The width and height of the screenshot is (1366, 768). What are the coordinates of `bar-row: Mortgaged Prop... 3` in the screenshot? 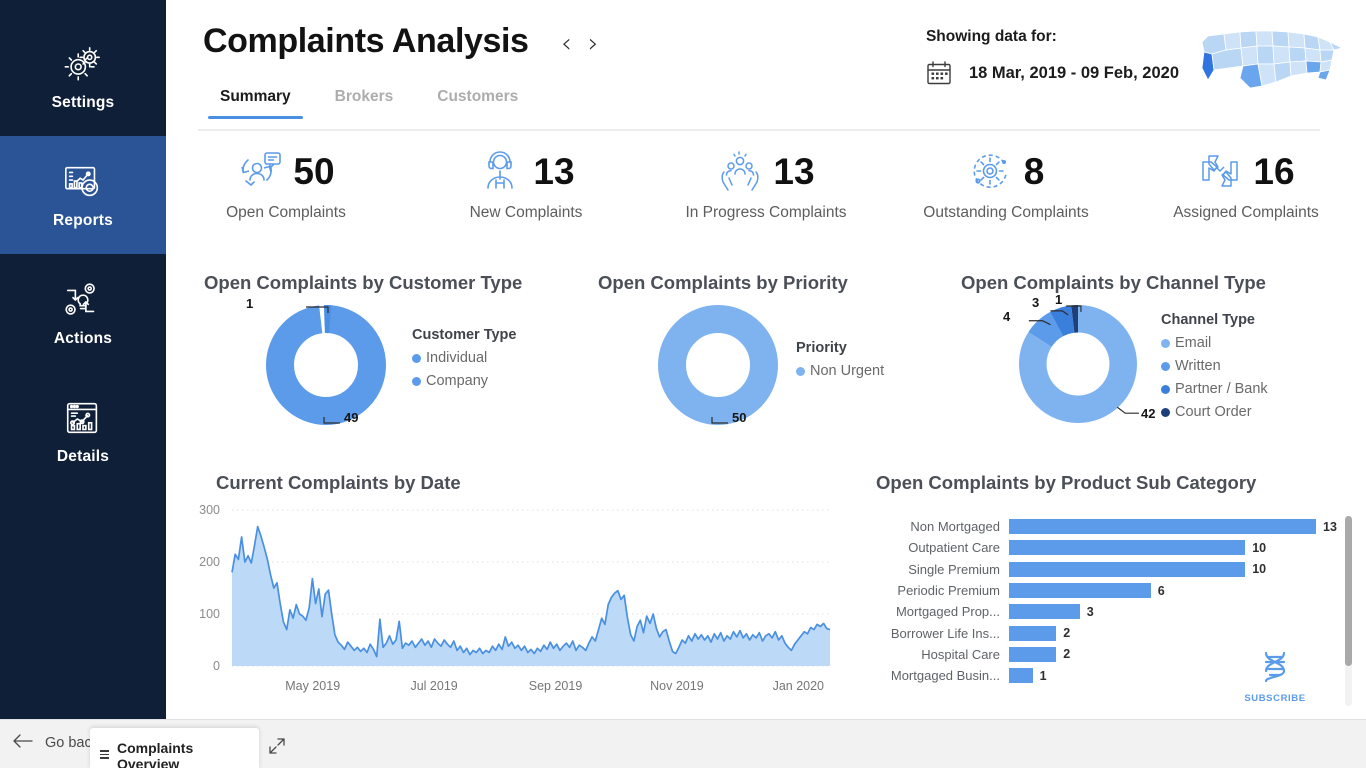 It's located at (1116, 611).